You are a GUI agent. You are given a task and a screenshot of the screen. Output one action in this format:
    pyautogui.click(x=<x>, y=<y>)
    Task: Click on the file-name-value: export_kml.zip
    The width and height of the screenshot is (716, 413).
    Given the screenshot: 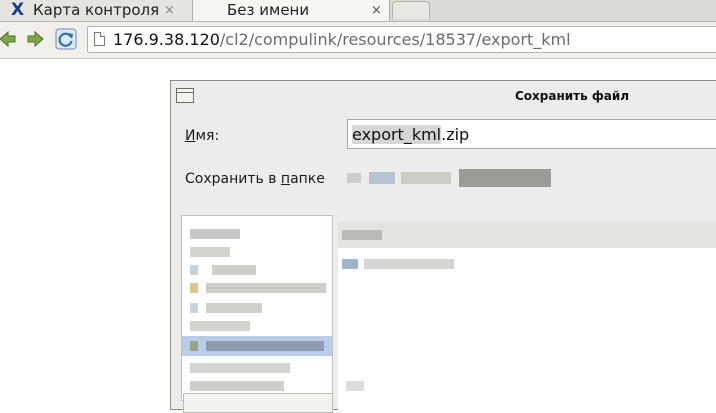 What is the action you would take?
    pyautogui.click(x=410, y=134)
    